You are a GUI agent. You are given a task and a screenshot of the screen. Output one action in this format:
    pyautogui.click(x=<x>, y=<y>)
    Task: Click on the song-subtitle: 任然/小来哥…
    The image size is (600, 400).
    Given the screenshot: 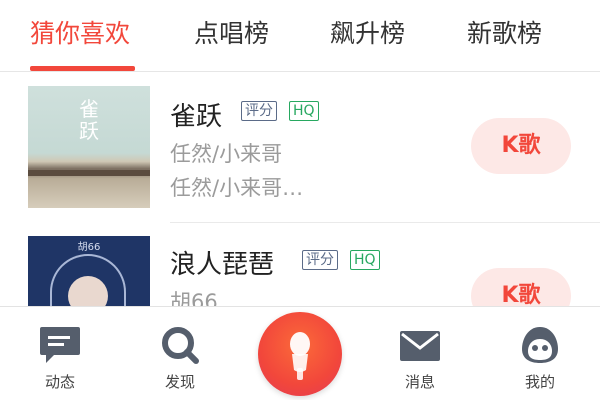 What is the action you would take?
    pyautogui.click(x=237, y=188)
    